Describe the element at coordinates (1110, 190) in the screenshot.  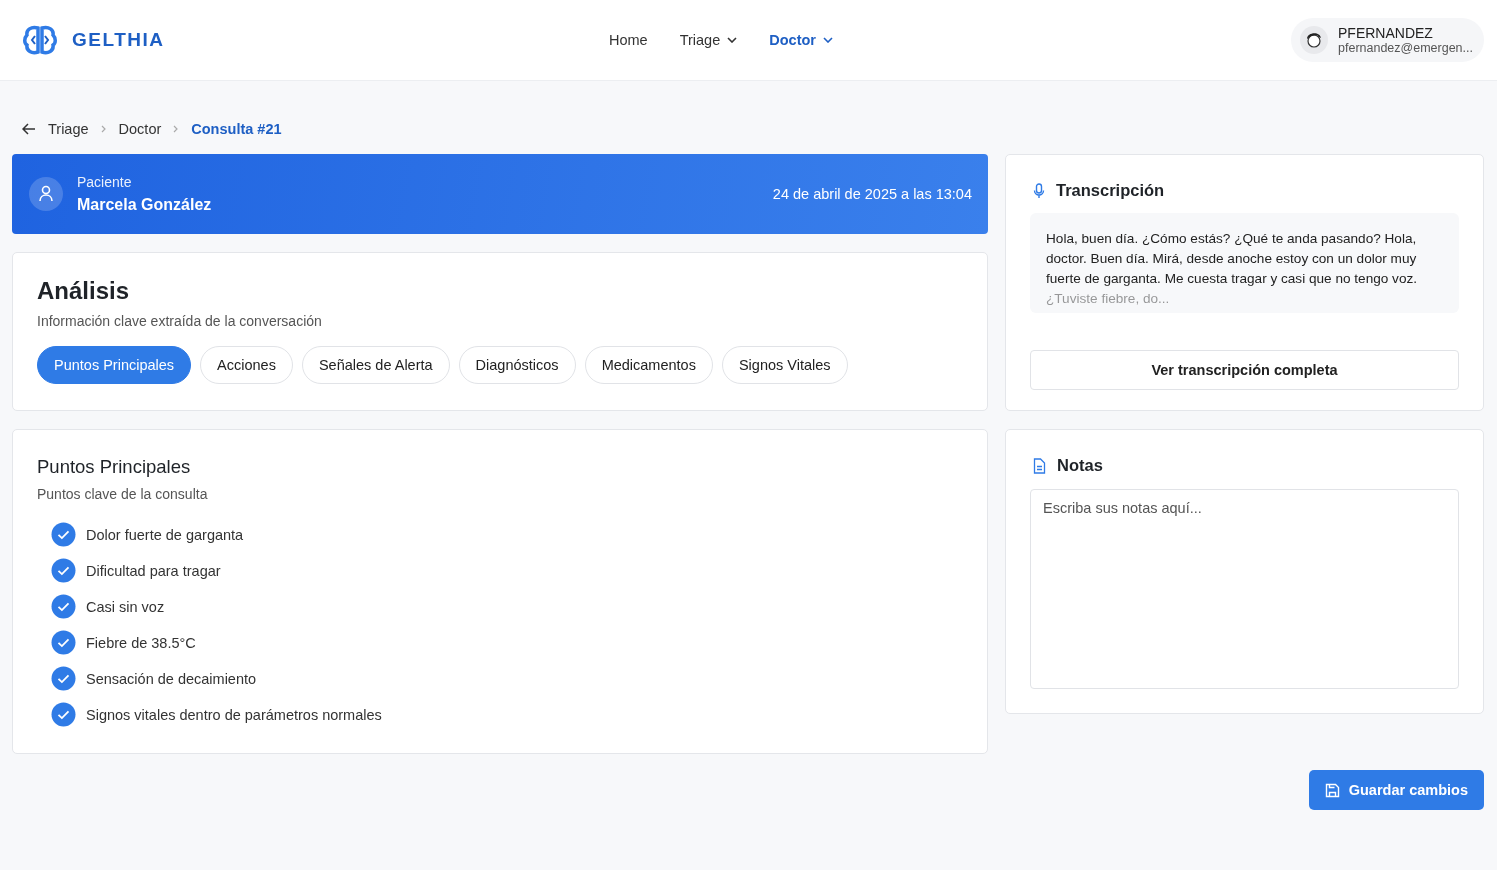
I see `transcription-title: Transcripción` at that location.